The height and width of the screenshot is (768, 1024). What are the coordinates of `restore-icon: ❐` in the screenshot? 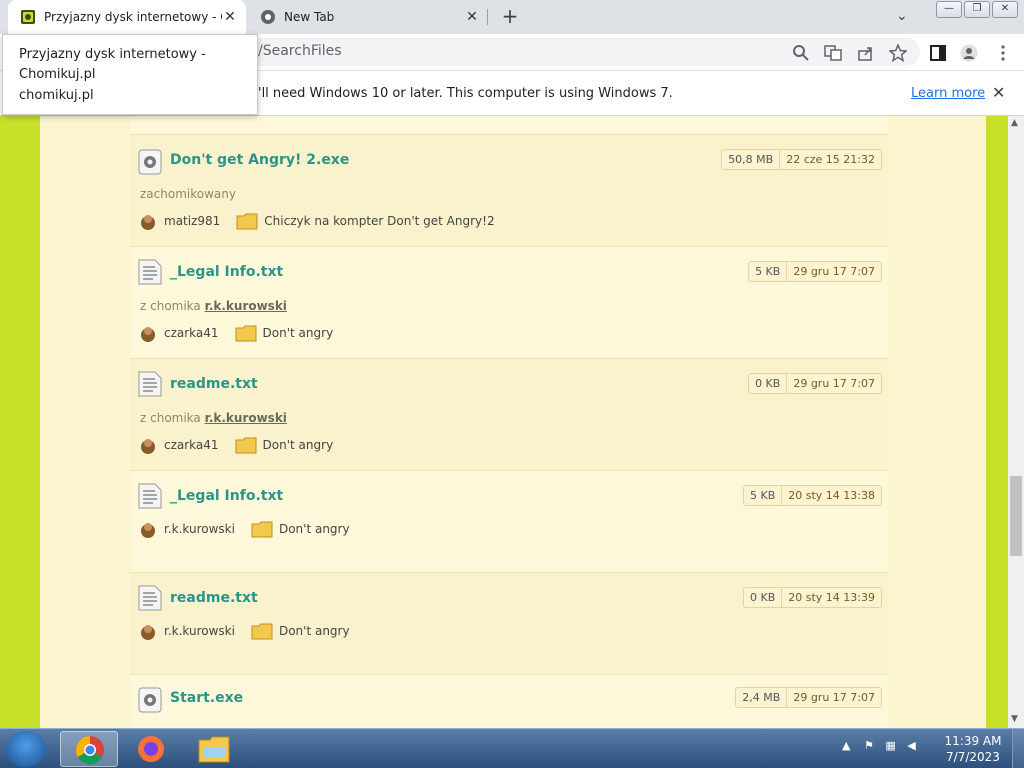 It's located at (977, 9).